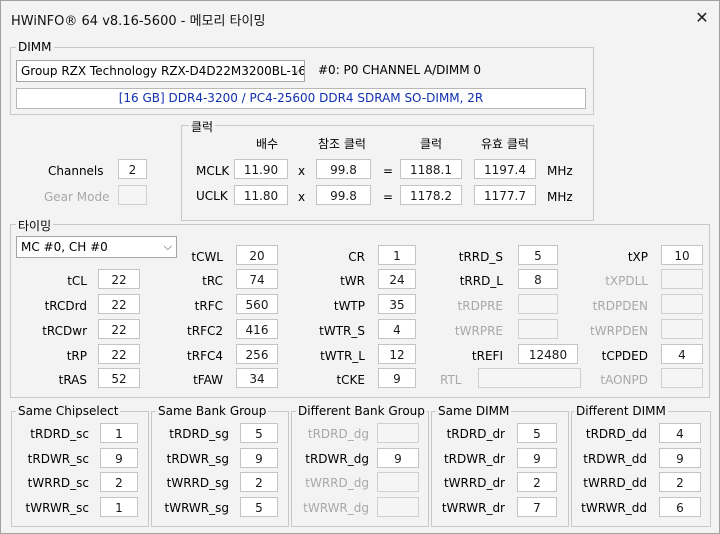 This screenshot has height=534, width=720. Describe the element at coordinates (682, 304) in the screenshot. I see `trdpden-value` at that location.